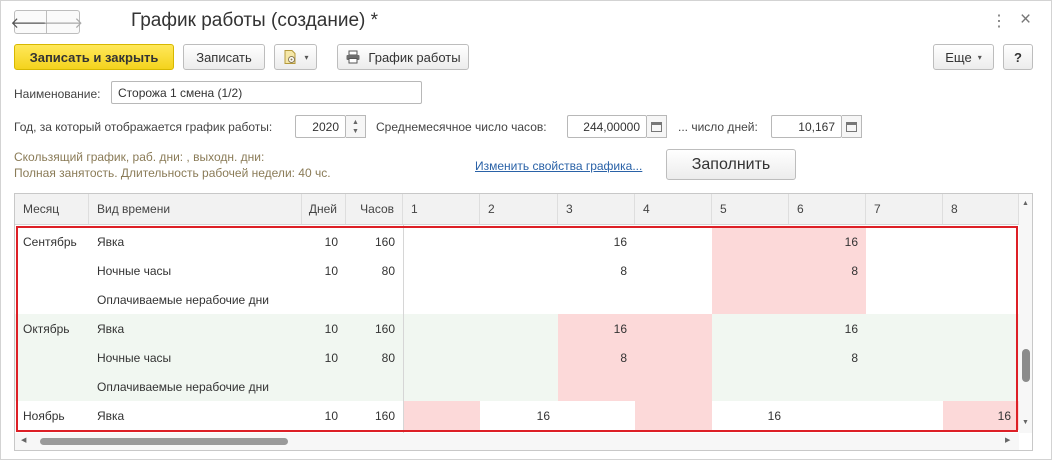  What do you see at coordinates (52, 328) in the screenshot?
I see `month-cell: Октябрь` at bounding box center [52, 328].